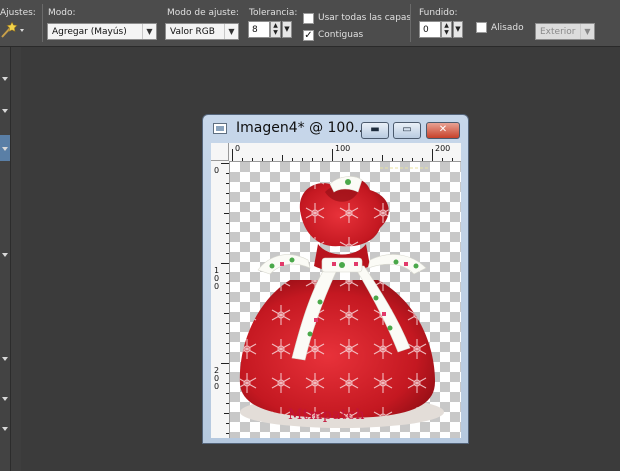 This screenshot has height=471, width=620. I want to click on exterior-select-value: Exterior, so click(558, 32).